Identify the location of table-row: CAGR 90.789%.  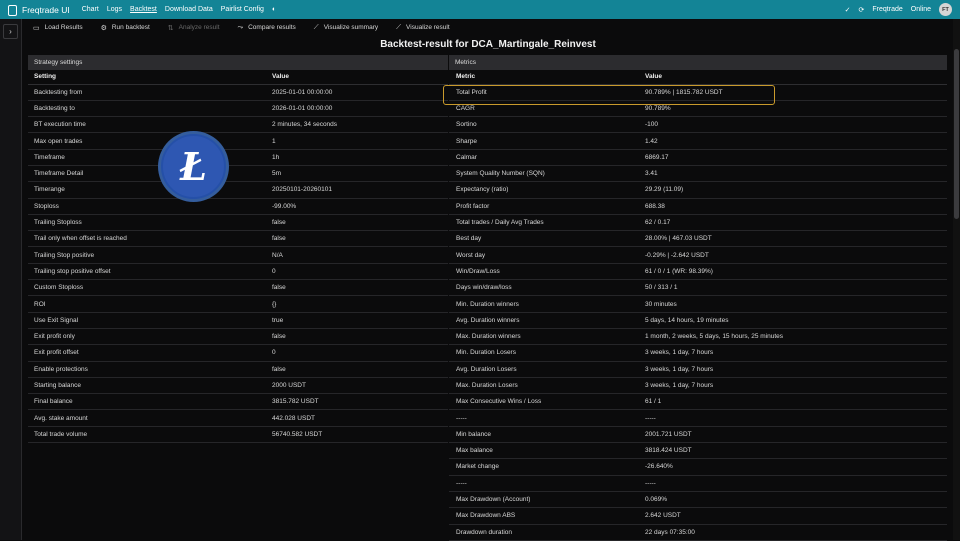
(698, 109).